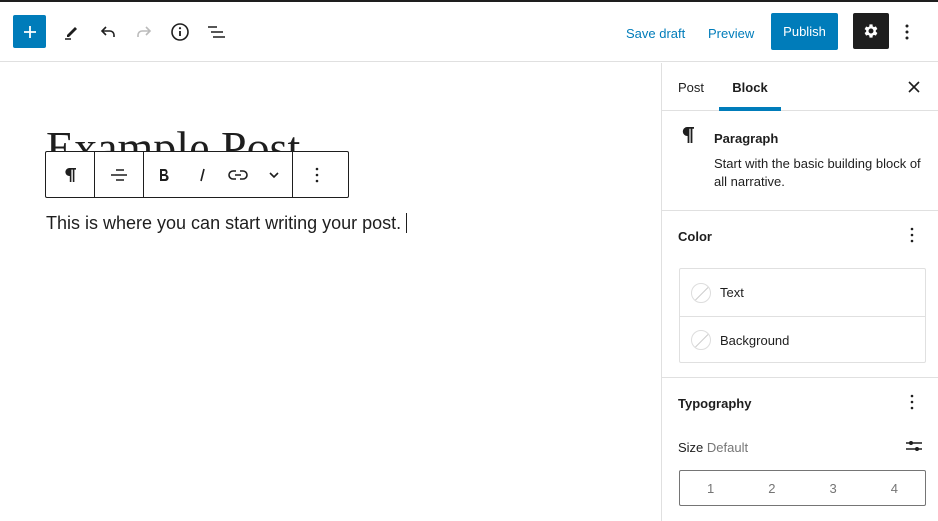 The width and height of the screenshot is (938, 521). I want to click on bold-button, so click(164, 174).